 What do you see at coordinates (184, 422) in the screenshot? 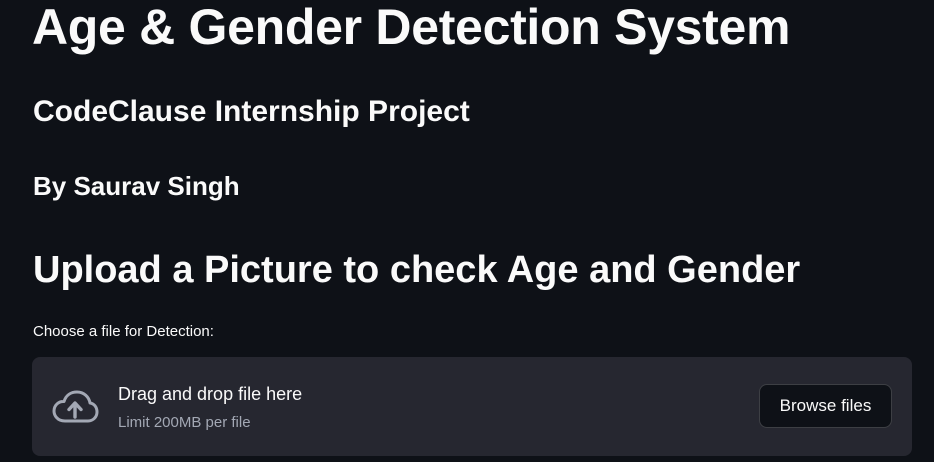
I see `file-size-limit: Limit 200MB per file` at bounding box center [184, 422].